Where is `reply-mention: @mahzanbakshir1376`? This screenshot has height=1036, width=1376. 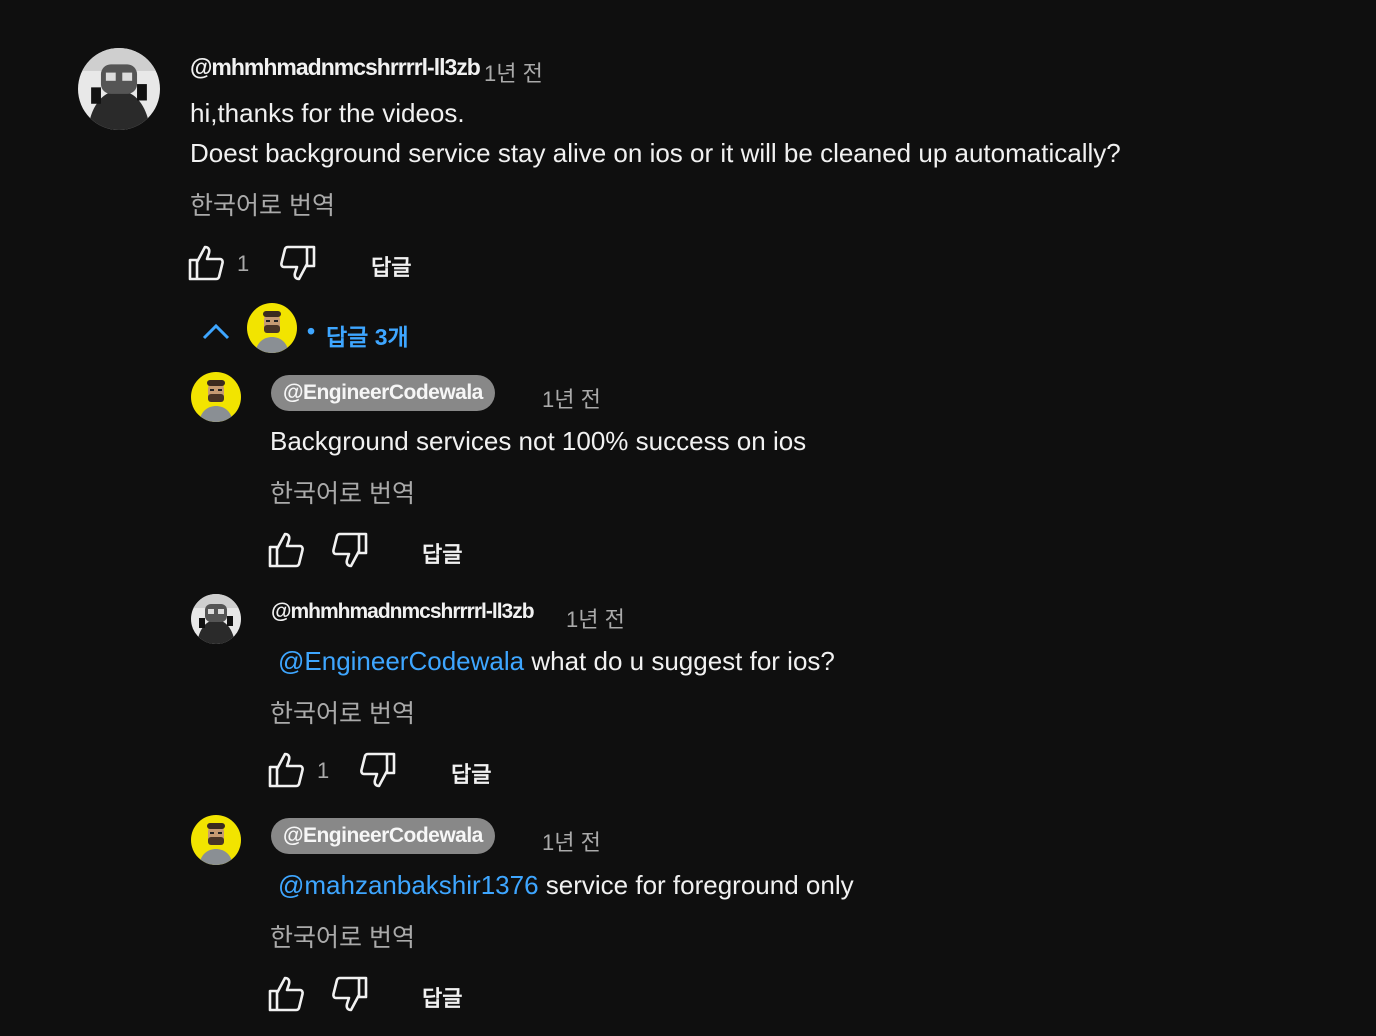
reply-mention: @mahzanbakshir1376 is located at coordinates (408, 885).